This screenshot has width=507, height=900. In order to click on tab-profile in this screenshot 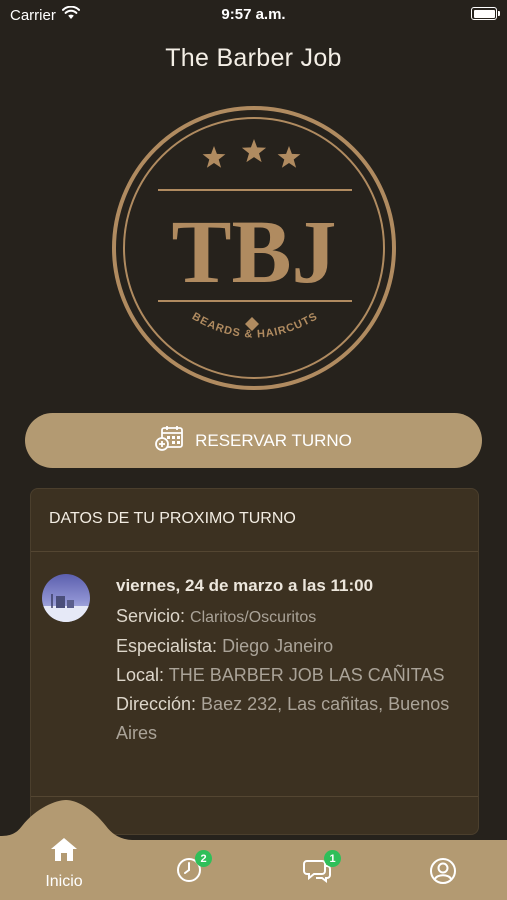, I will do `click(443, 873)`.